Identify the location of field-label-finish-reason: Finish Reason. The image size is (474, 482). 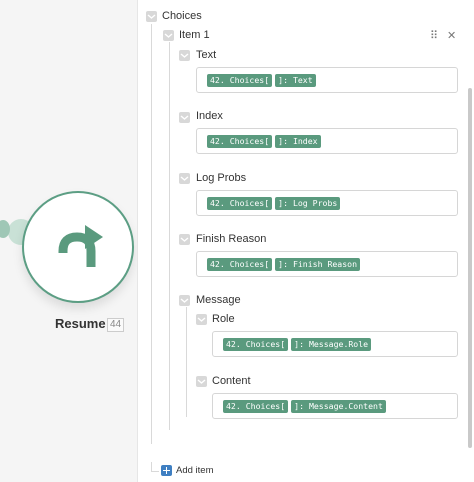
(231, 239).